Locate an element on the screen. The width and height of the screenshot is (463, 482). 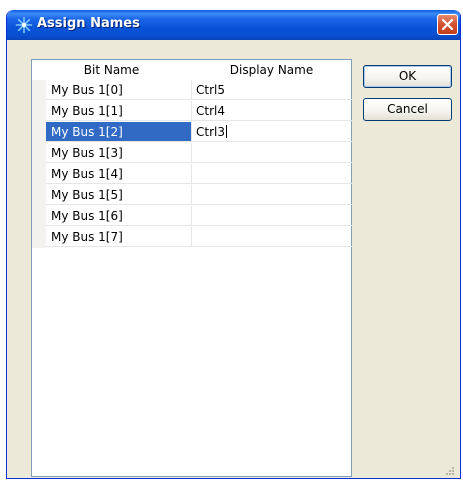
close-icon is located at coordinates (447, 24).